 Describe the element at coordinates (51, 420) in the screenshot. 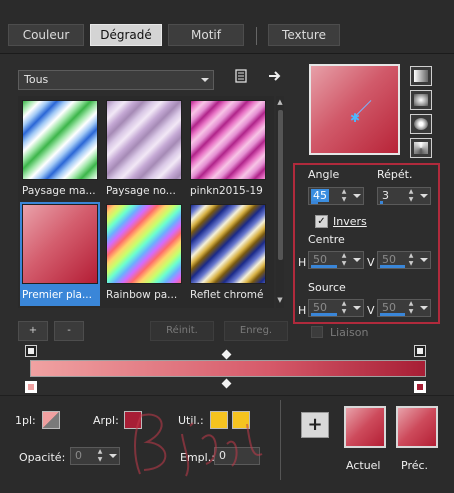

I see `foreground-swatch` at that location.